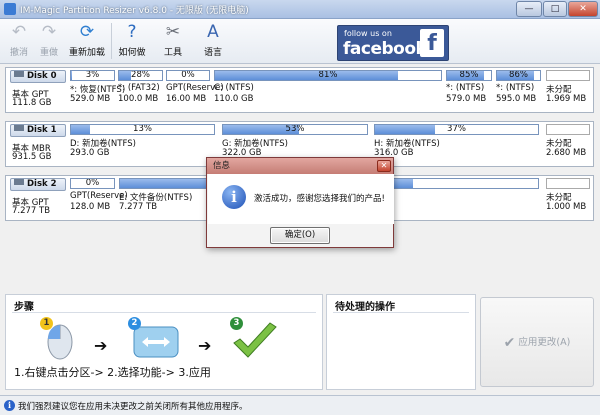 The height and width of the screenshot is (415, 600). Describe the element at coordinates (49, 32) in the screenshot. I see `redo-icon: ↷` at that location.